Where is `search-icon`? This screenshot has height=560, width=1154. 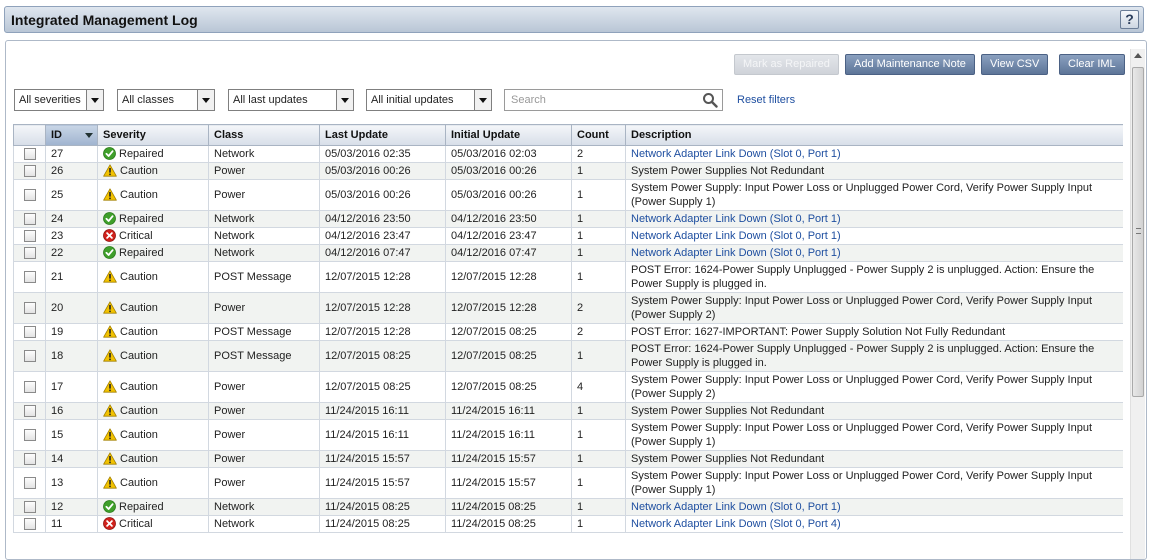 search-icon is located at coordinates (710, 100).